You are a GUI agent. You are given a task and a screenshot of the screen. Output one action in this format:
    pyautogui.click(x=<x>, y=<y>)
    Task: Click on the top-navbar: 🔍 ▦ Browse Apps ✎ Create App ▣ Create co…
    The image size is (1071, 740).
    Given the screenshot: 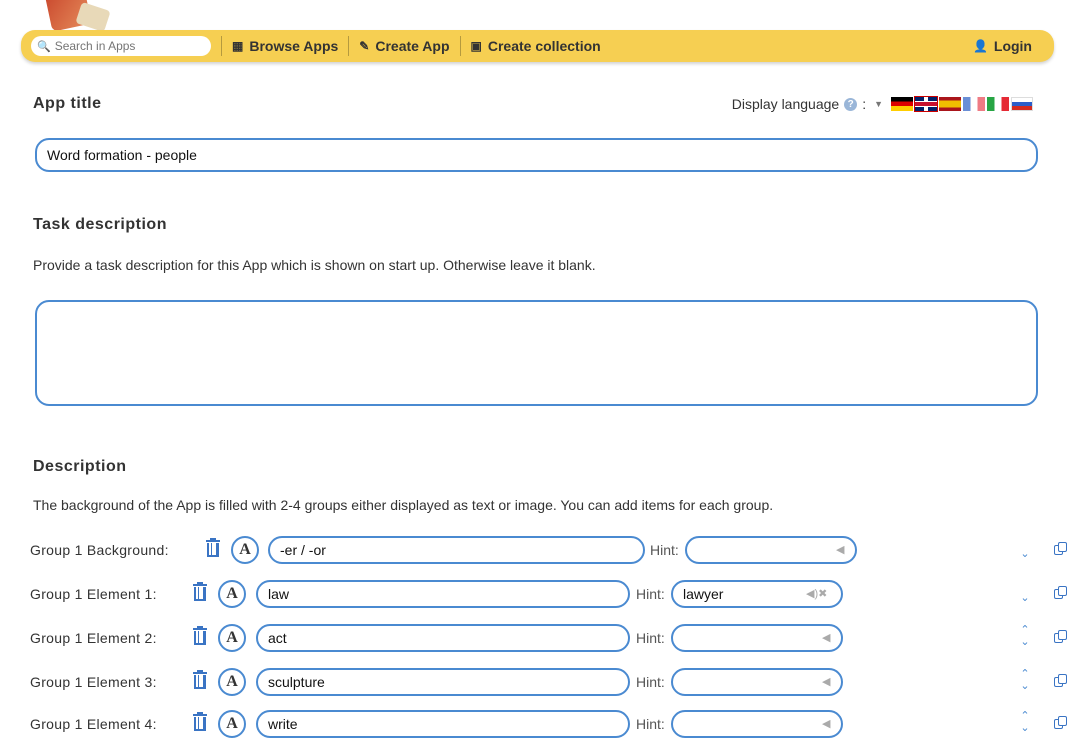 What is the action you would take?
    pyautogui.click(x=537, y=46)
    